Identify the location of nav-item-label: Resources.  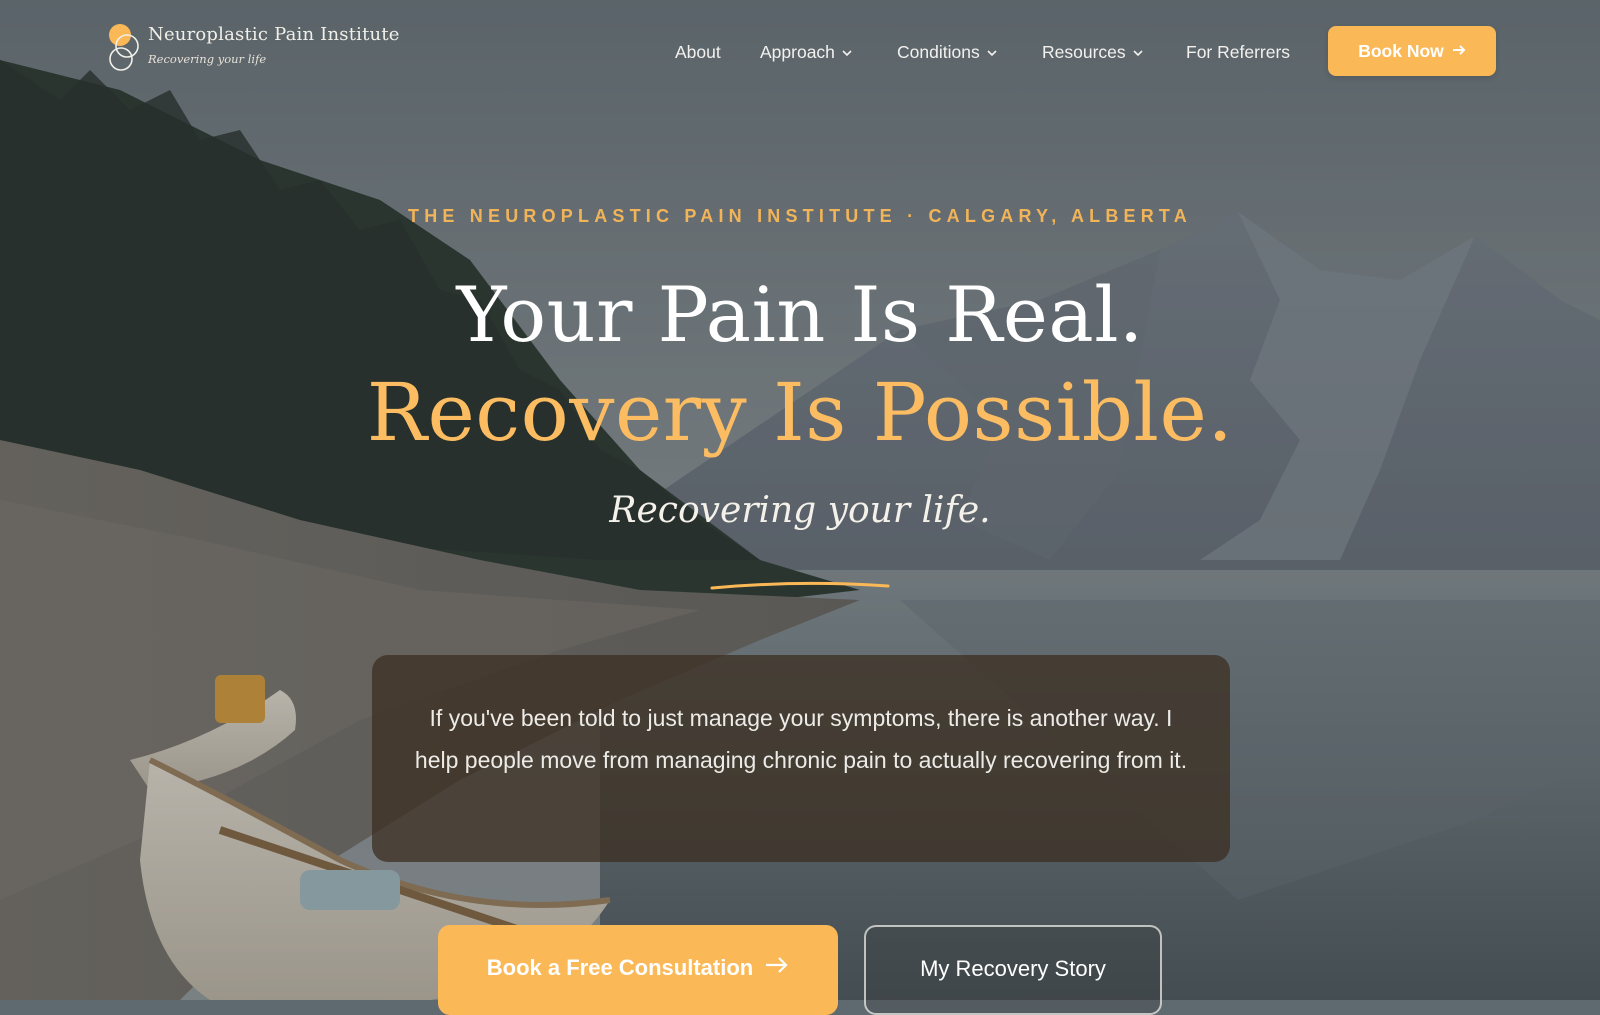
(1084, 52).